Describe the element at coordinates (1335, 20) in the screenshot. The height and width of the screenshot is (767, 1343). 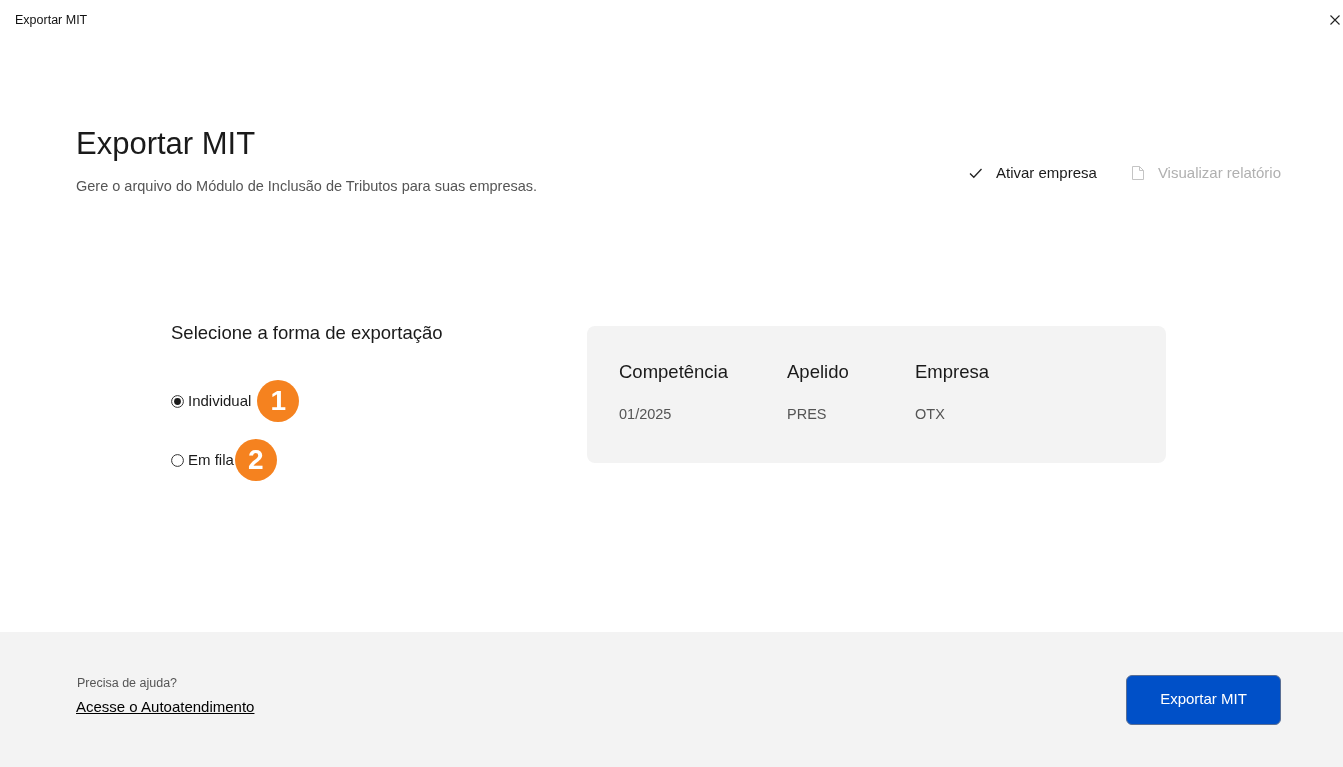
I see `close-icon` at that location.